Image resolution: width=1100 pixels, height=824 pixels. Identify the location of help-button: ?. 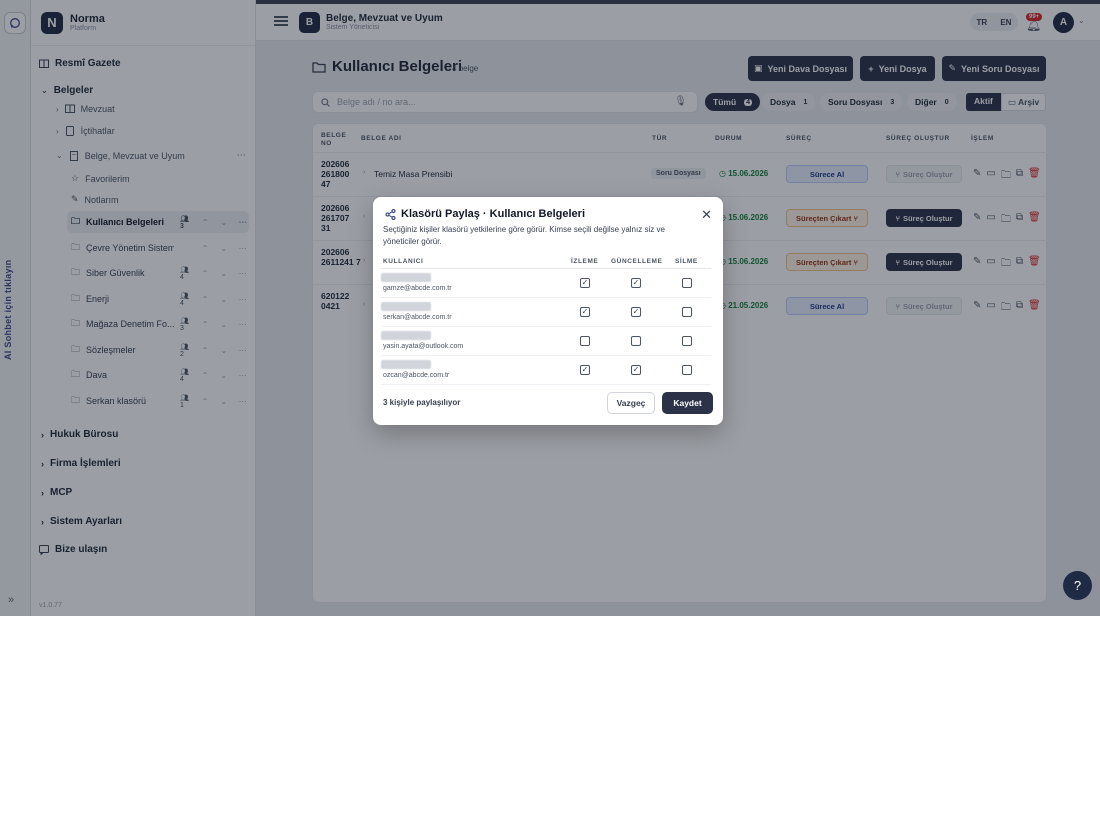
(1077, 585).